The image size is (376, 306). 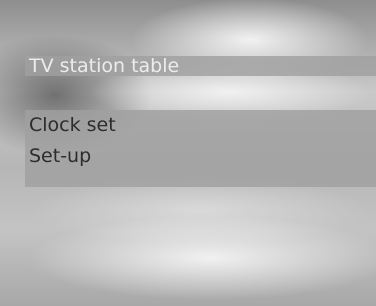 What do you see at coordinates (60, 156) in the screenshot?
I see `menu-item-set-up: Set-up` at bounding box center [60, 156].